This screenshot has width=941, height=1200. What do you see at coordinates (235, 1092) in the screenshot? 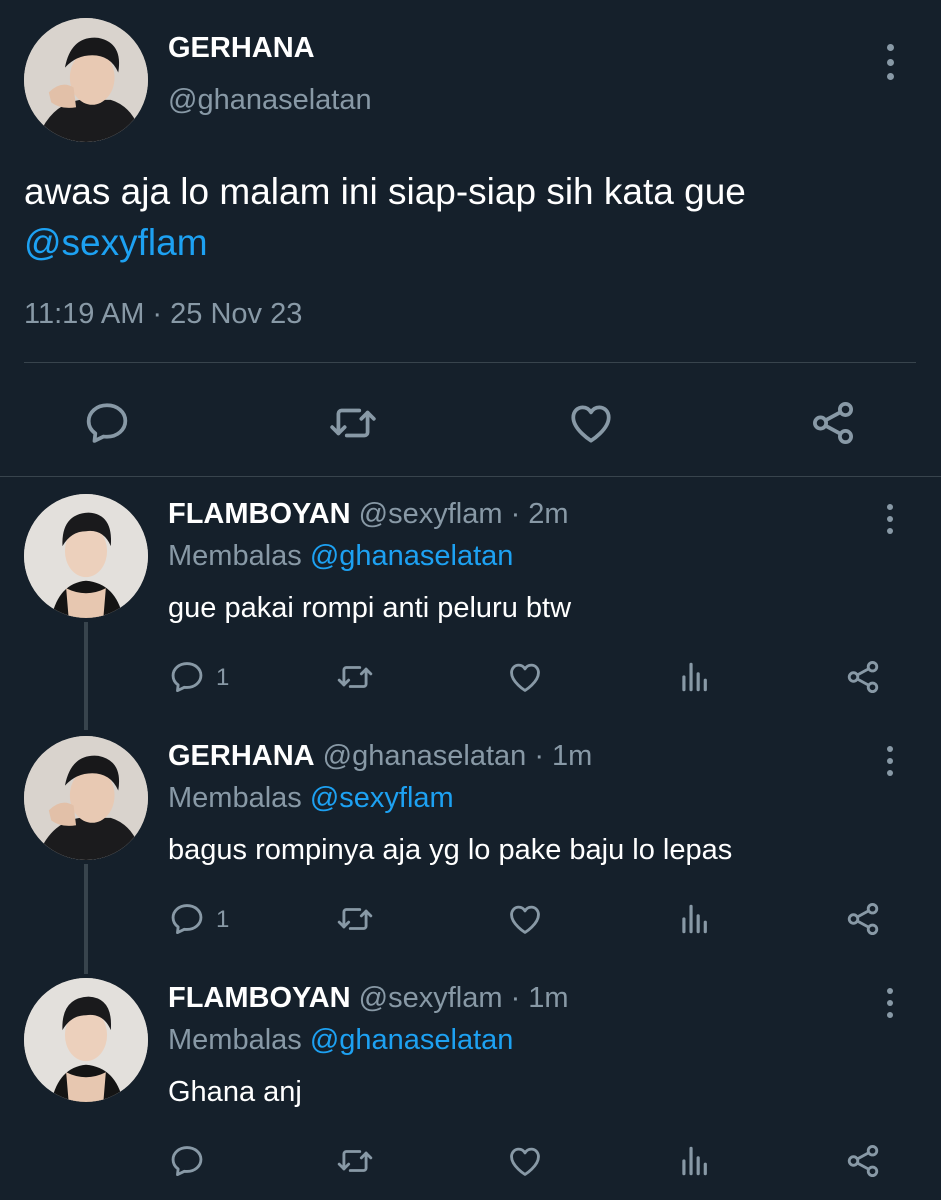
I see `tweet-text: Ghana anj` at bounding box center [235, 1092].